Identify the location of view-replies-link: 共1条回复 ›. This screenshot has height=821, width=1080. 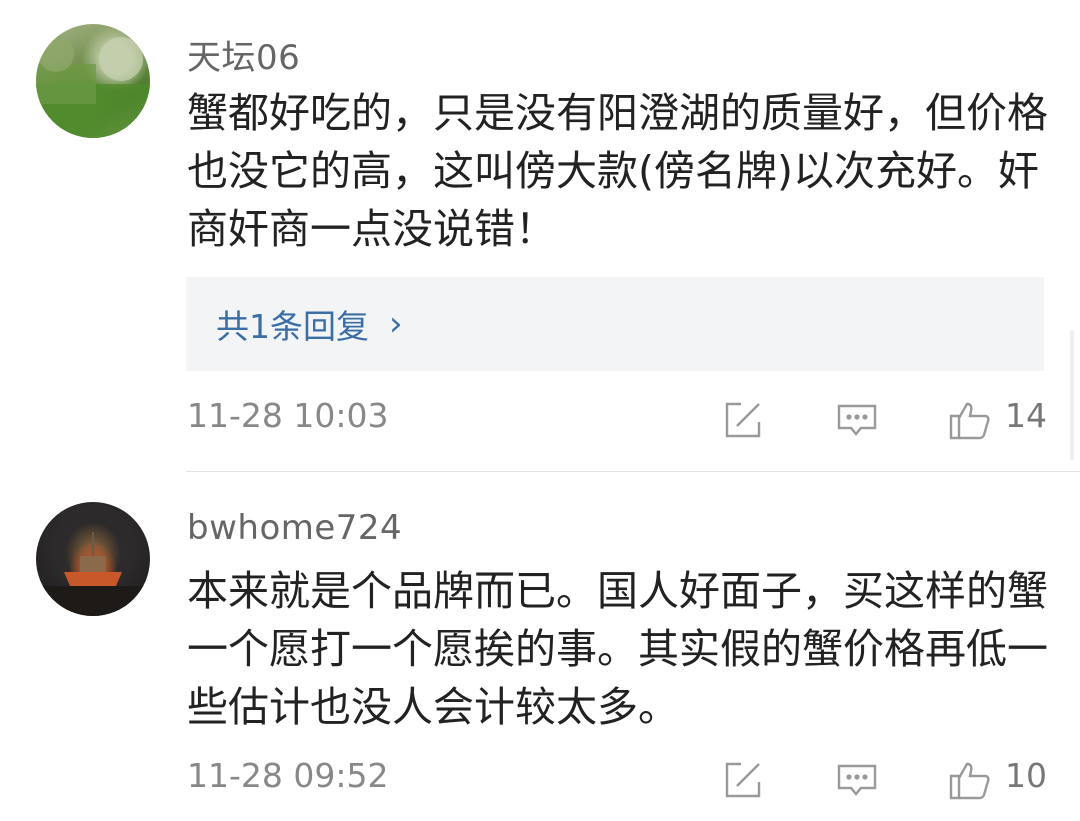
(309, 324).